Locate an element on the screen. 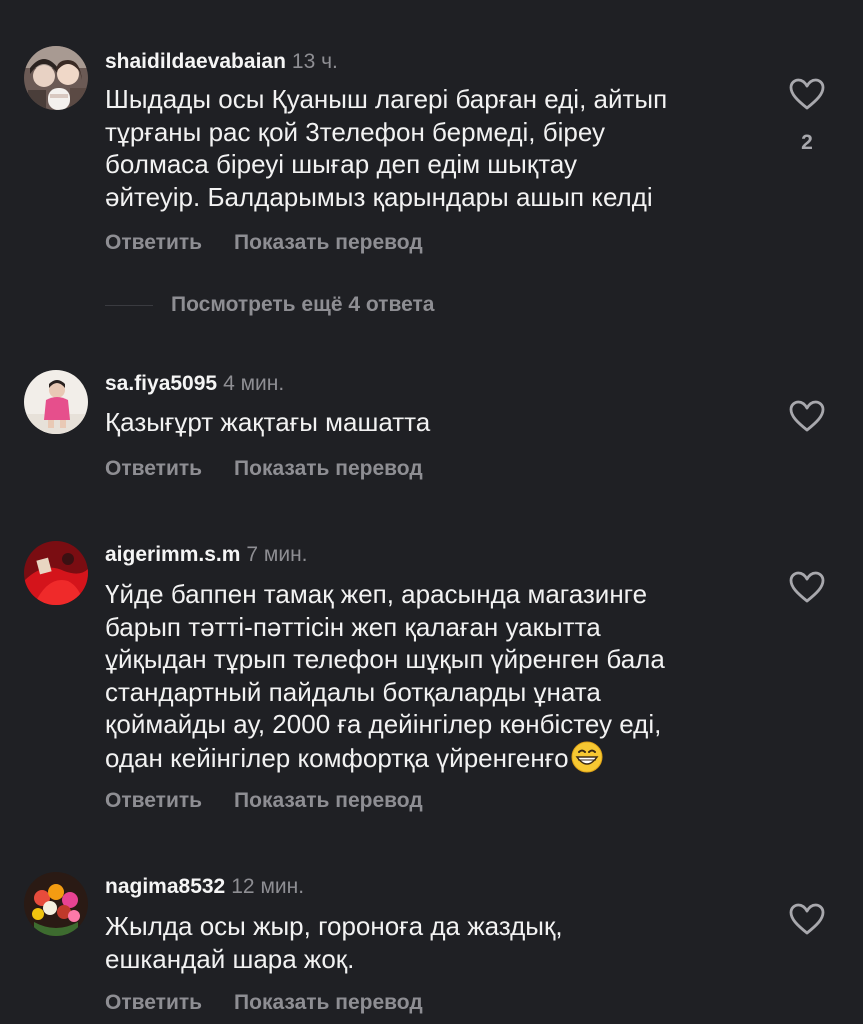  comment-time: 13 ч. is located at coordinates (314, 61).